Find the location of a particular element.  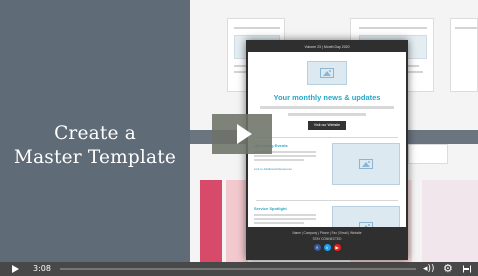

facebook-icon: f is located at coordinates (317, 247).